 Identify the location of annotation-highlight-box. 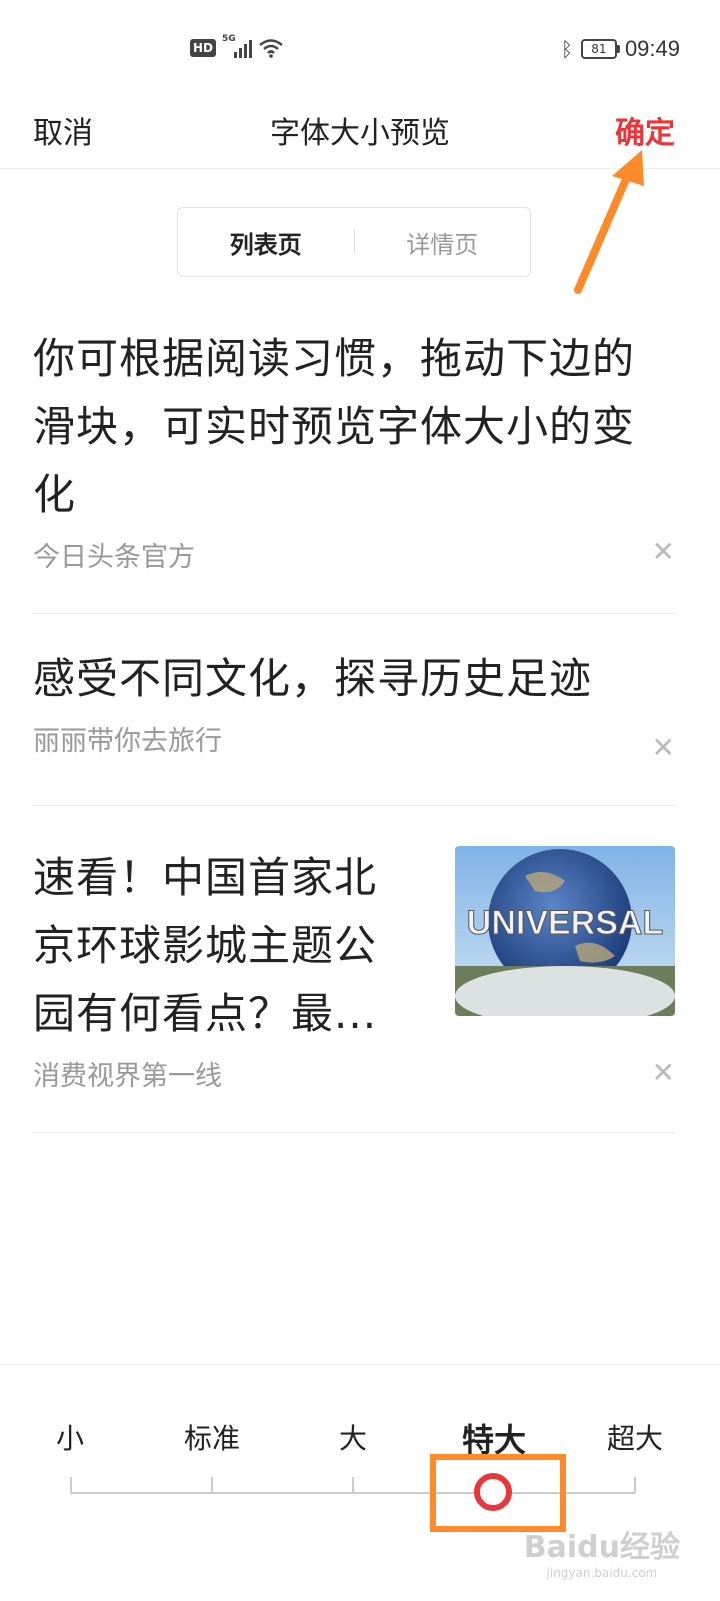
(498, 1493).